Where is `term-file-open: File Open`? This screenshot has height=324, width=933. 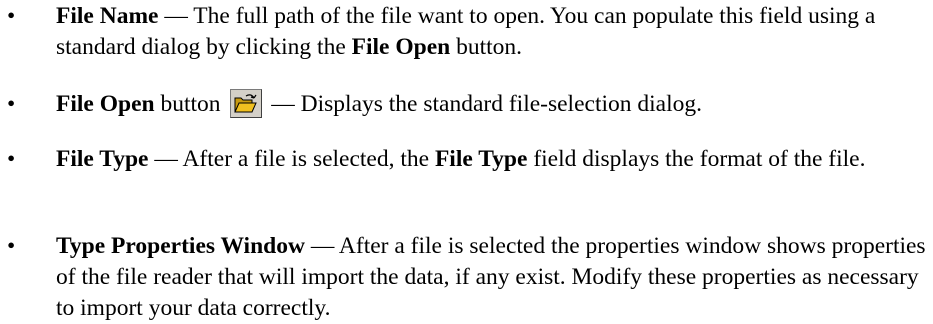 term-file-open: File Open is located at coordinates (105, 104).